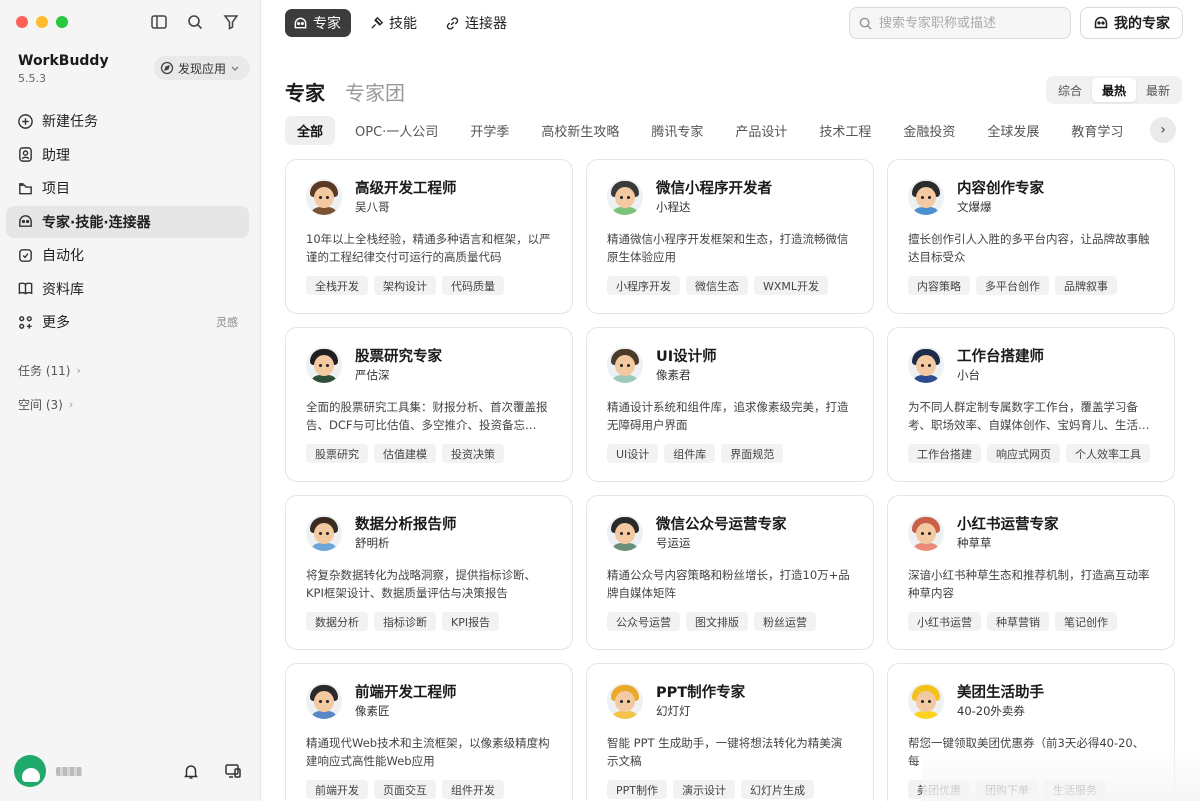 Image resolution: width=1200 pixels, height=801 pixels. Describe the element at coordinates (127, 221) in the screenshot. I see `sidebar-item-experts: 专家·技能·连接器` at that location.